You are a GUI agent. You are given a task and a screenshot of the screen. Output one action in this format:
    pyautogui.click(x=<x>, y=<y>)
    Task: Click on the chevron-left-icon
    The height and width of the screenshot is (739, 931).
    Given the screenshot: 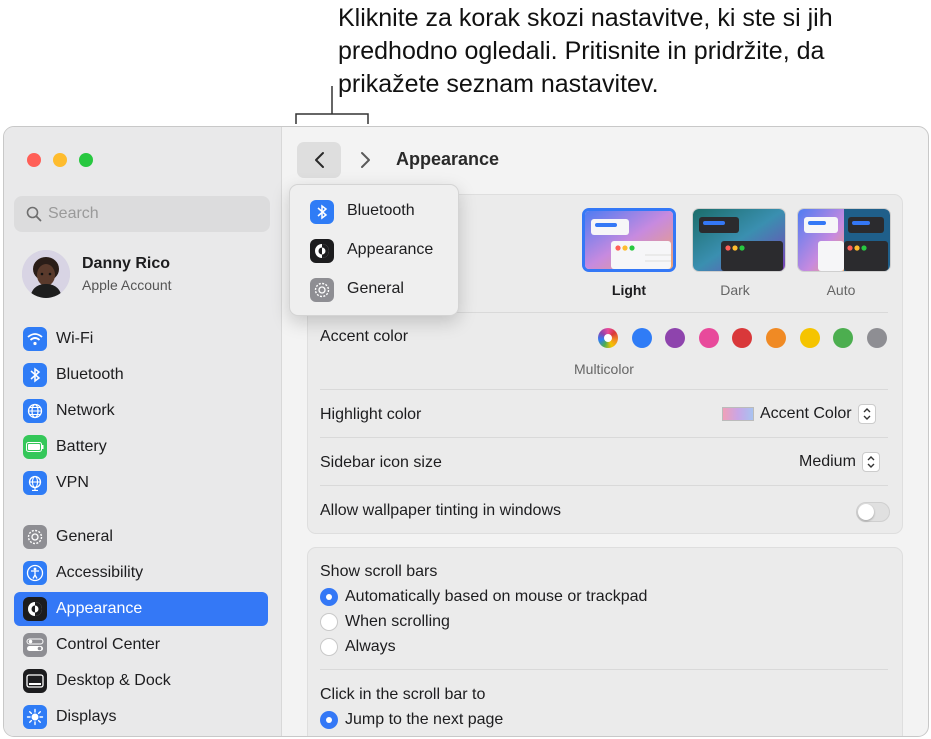 What is the action you would take?
    pyautogui.click(x=319, y=160)
    